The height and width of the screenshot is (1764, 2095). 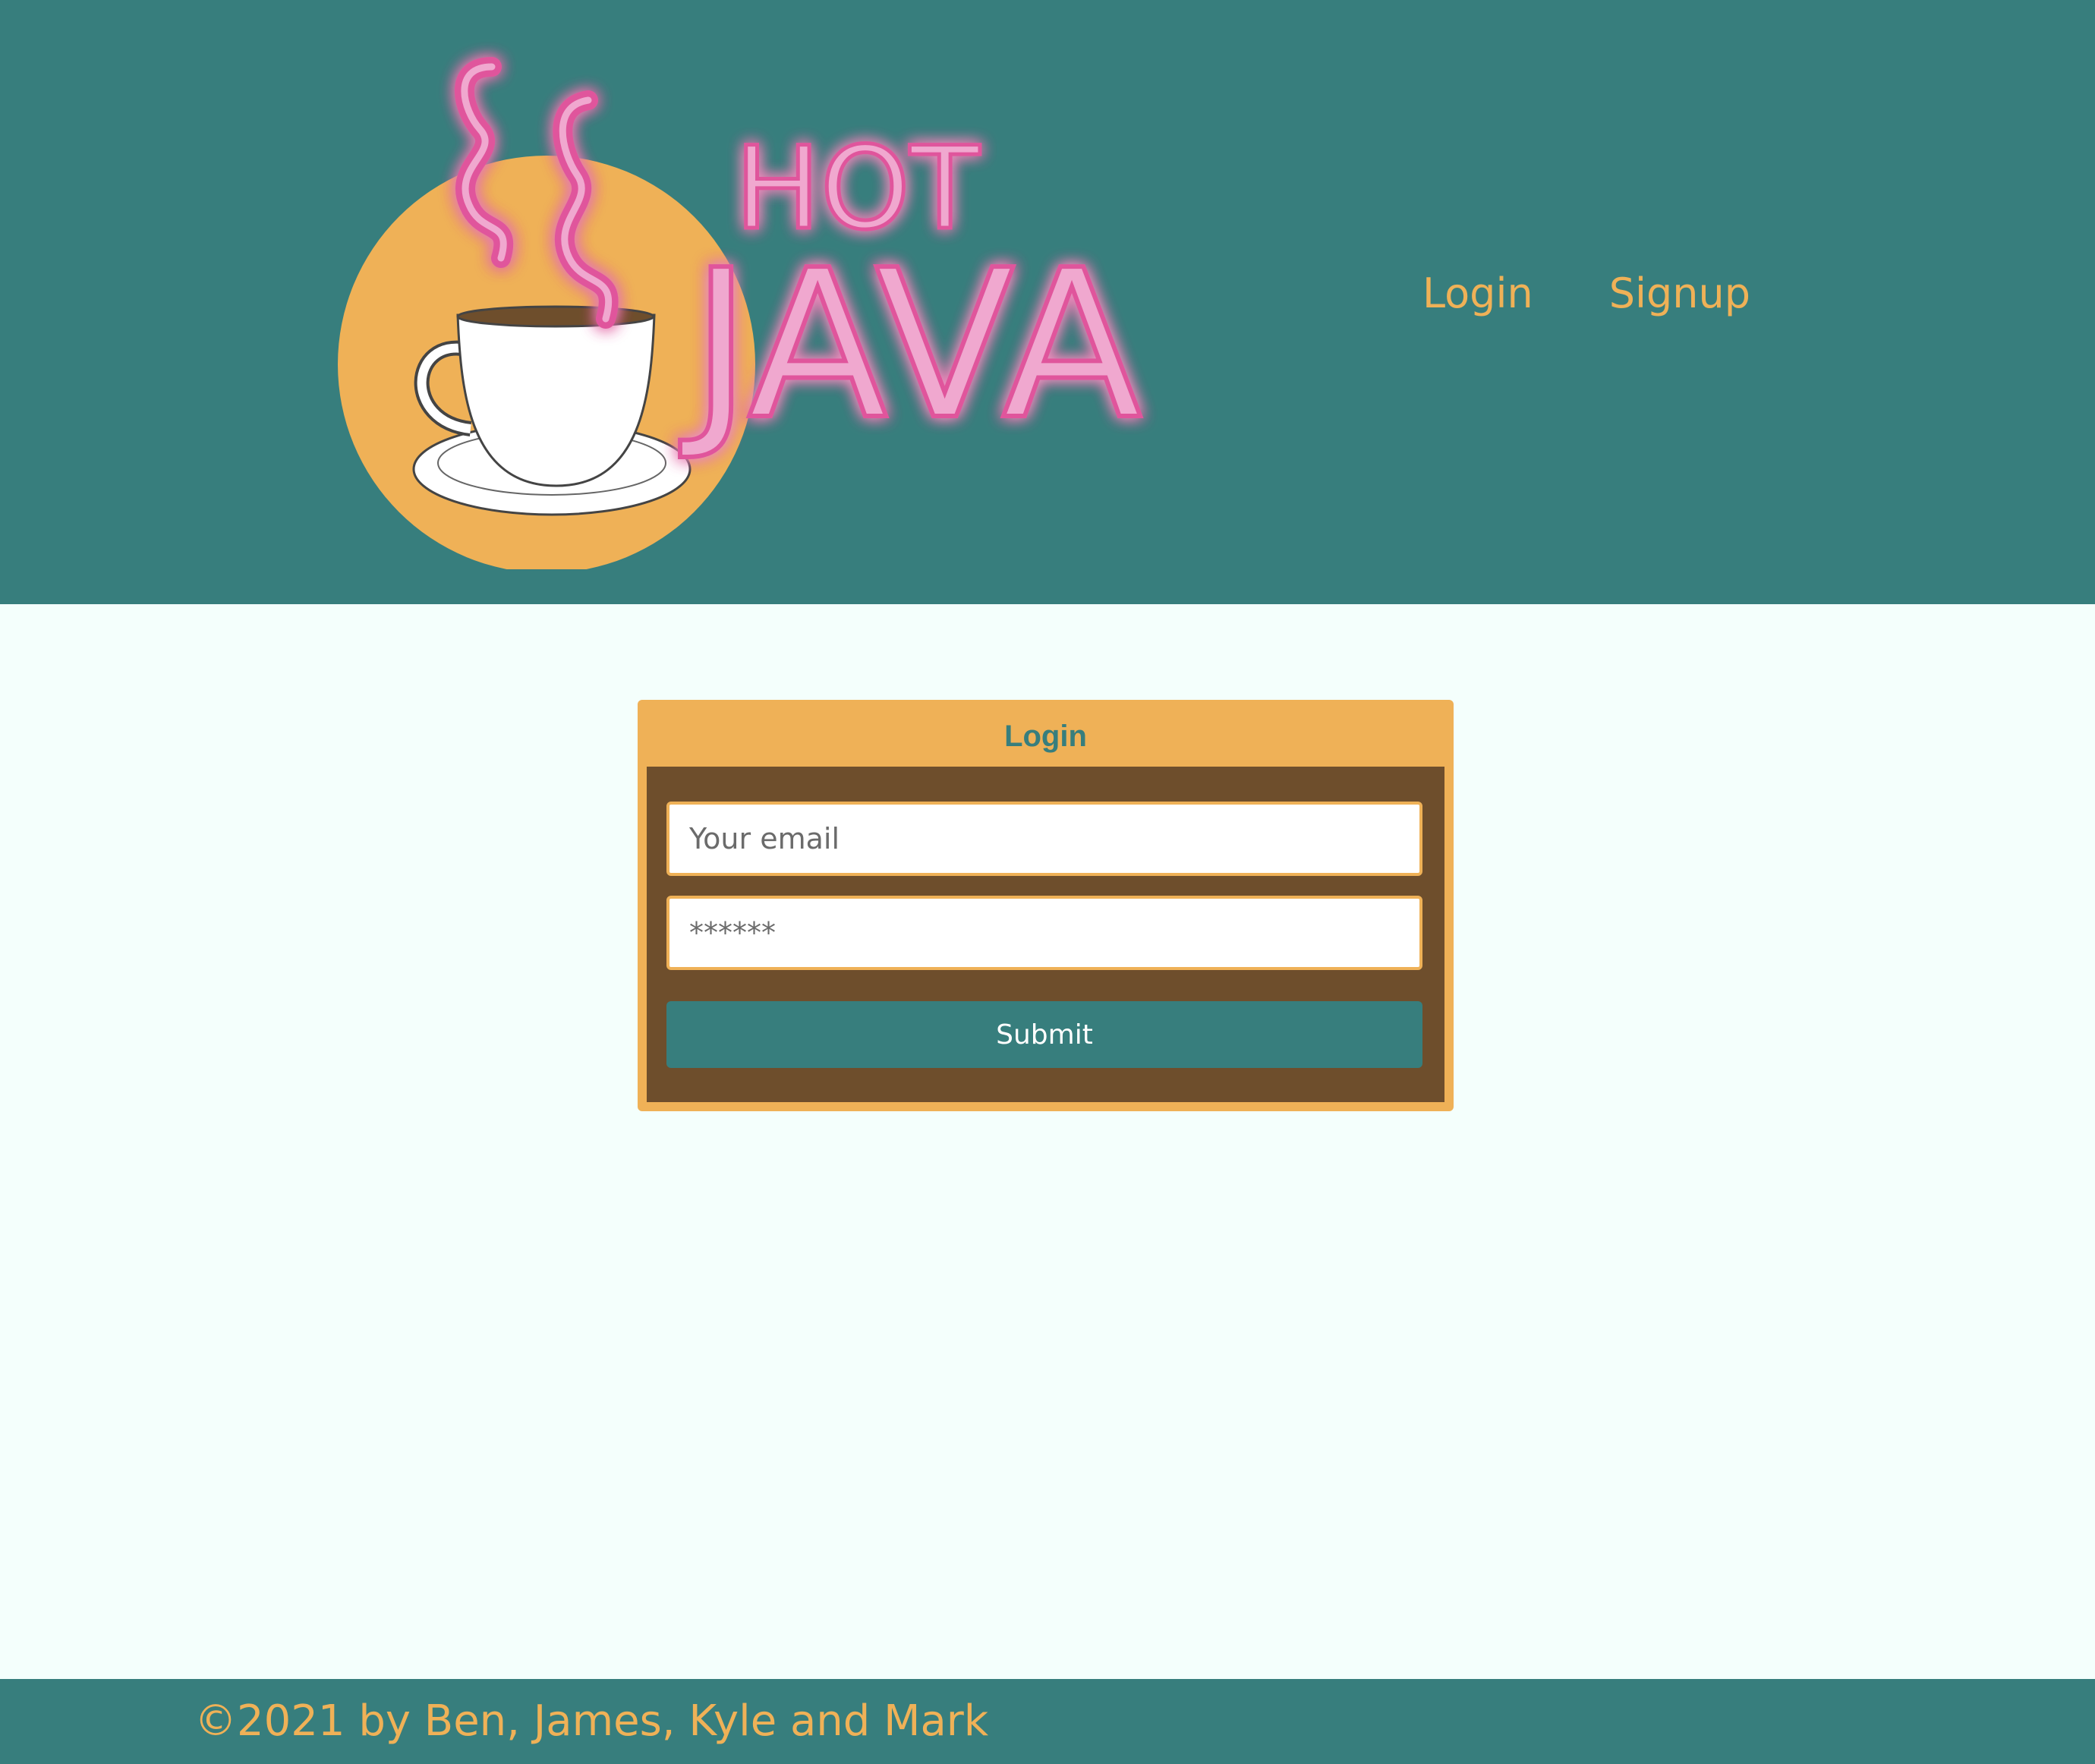 I want to click on password-field: ******, so click(x=1044, y=933).